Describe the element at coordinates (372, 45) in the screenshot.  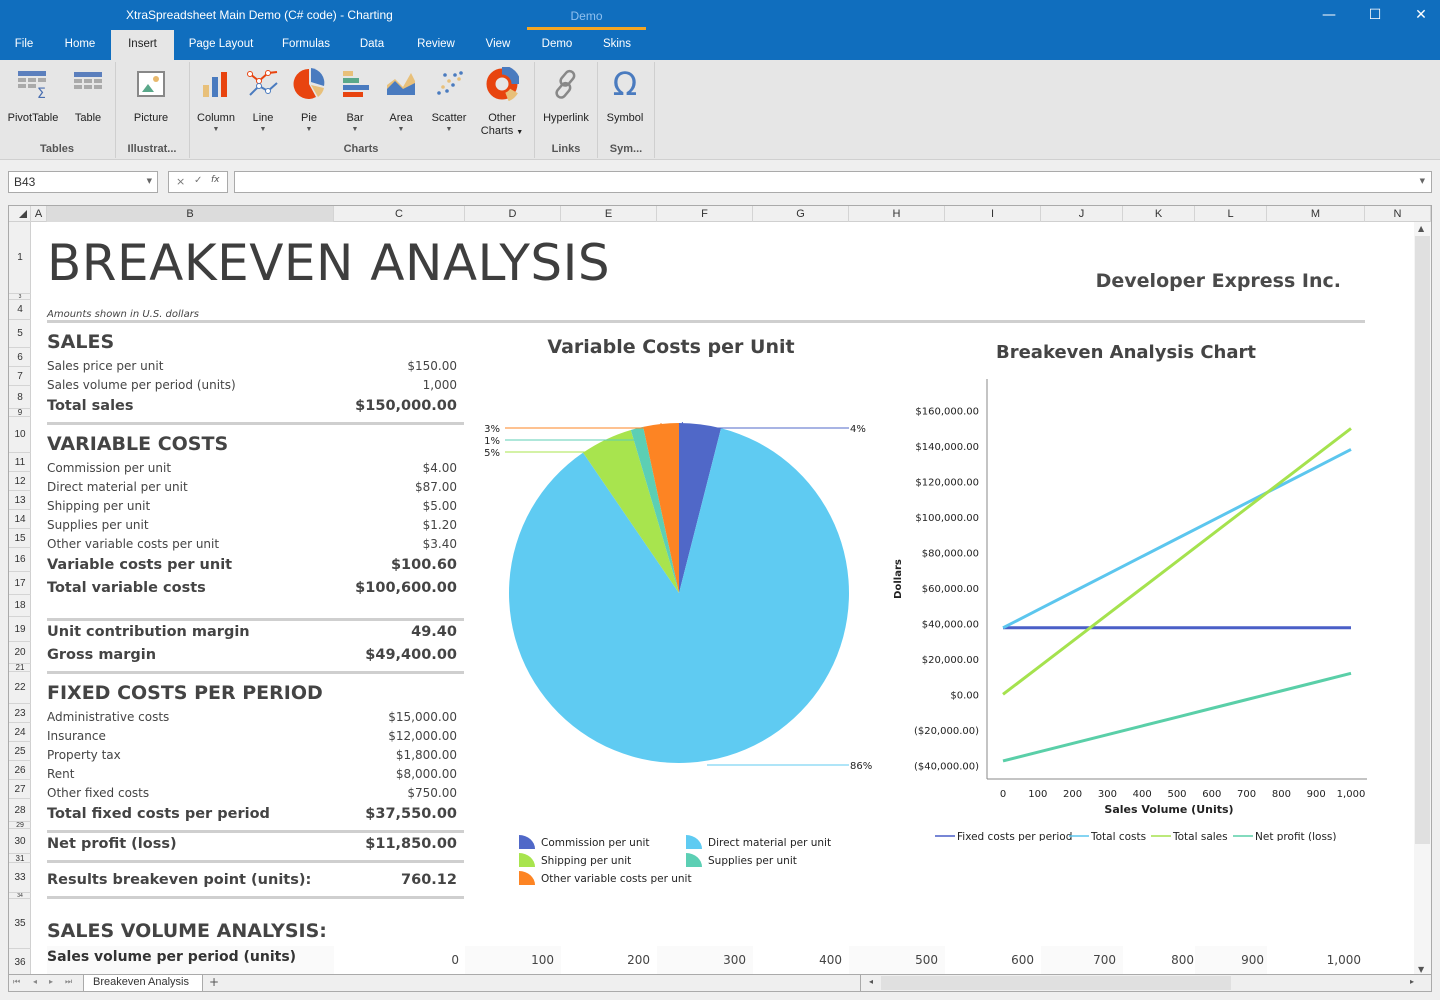
I see `tab-data: Data` at that location.